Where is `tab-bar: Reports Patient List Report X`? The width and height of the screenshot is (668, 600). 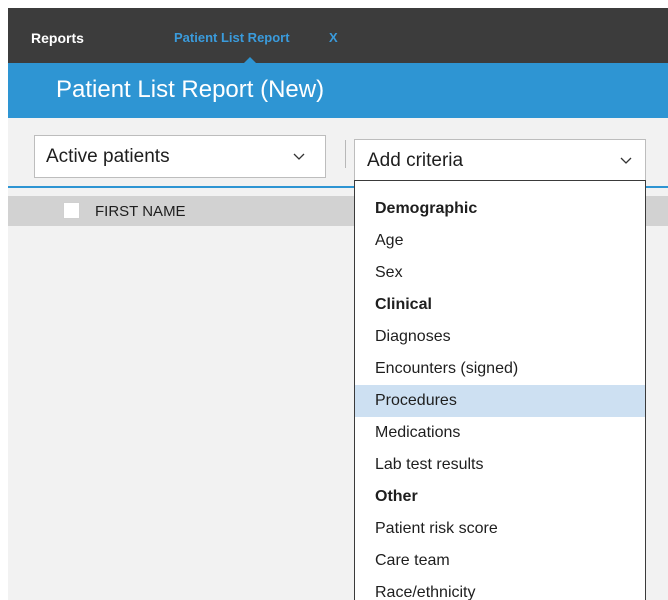 tab-bar: Reports Patient List Report X is located at coordinates (338, 35).